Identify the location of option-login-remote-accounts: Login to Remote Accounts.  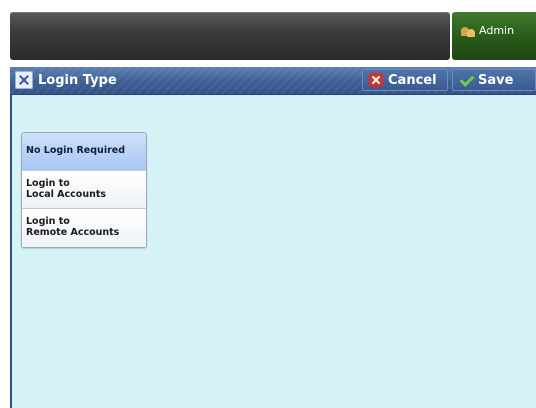
(84, 228).